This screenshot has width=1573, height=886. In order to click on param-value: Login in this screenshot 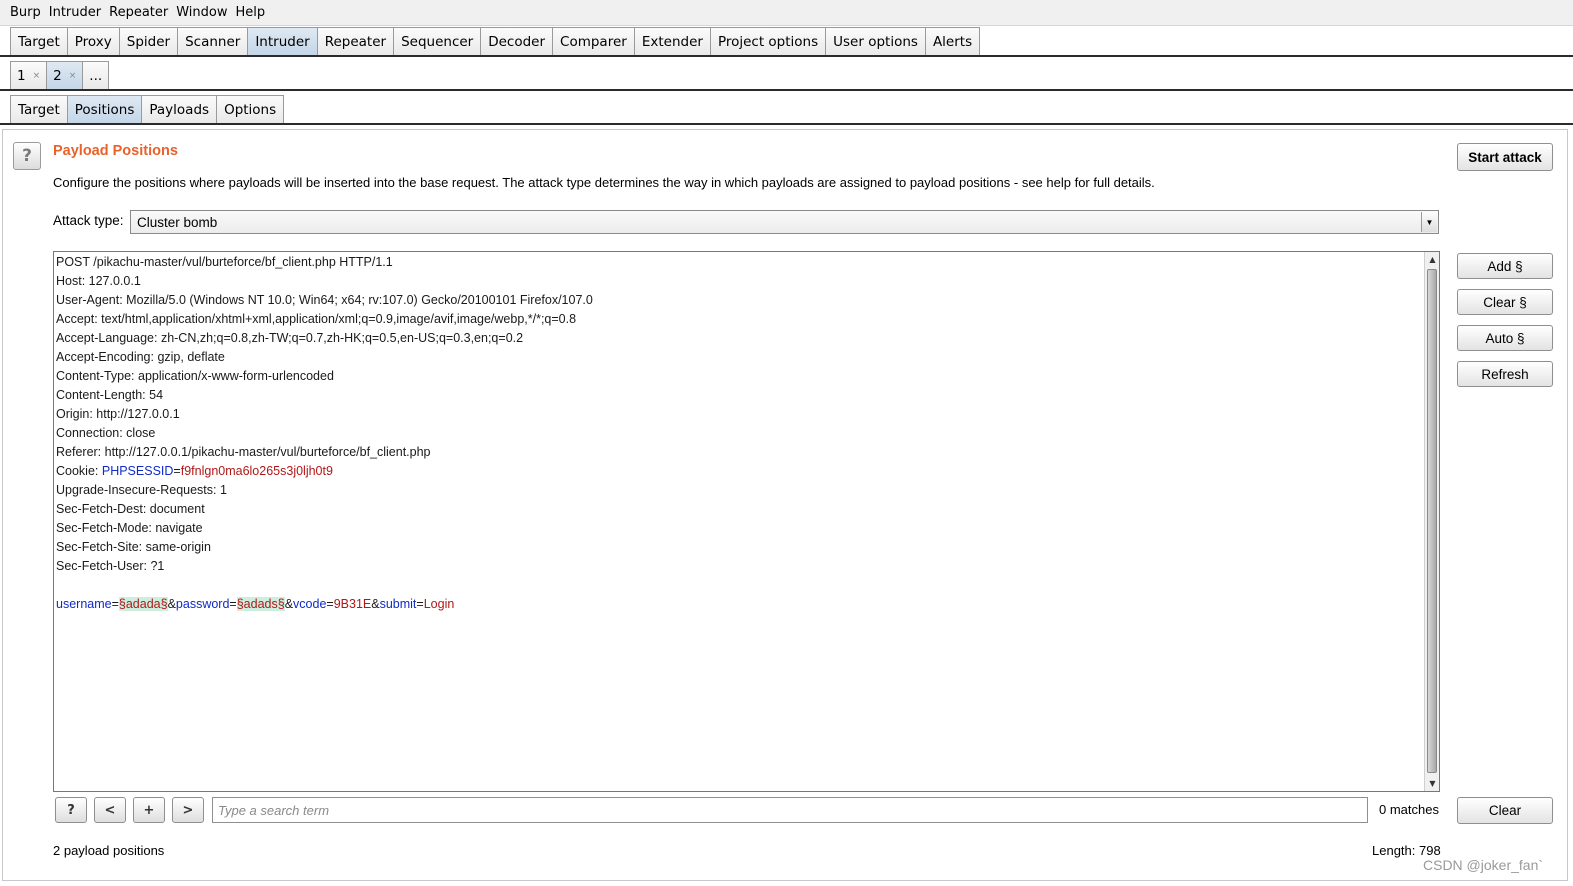, I will do `click(439, 604)`.